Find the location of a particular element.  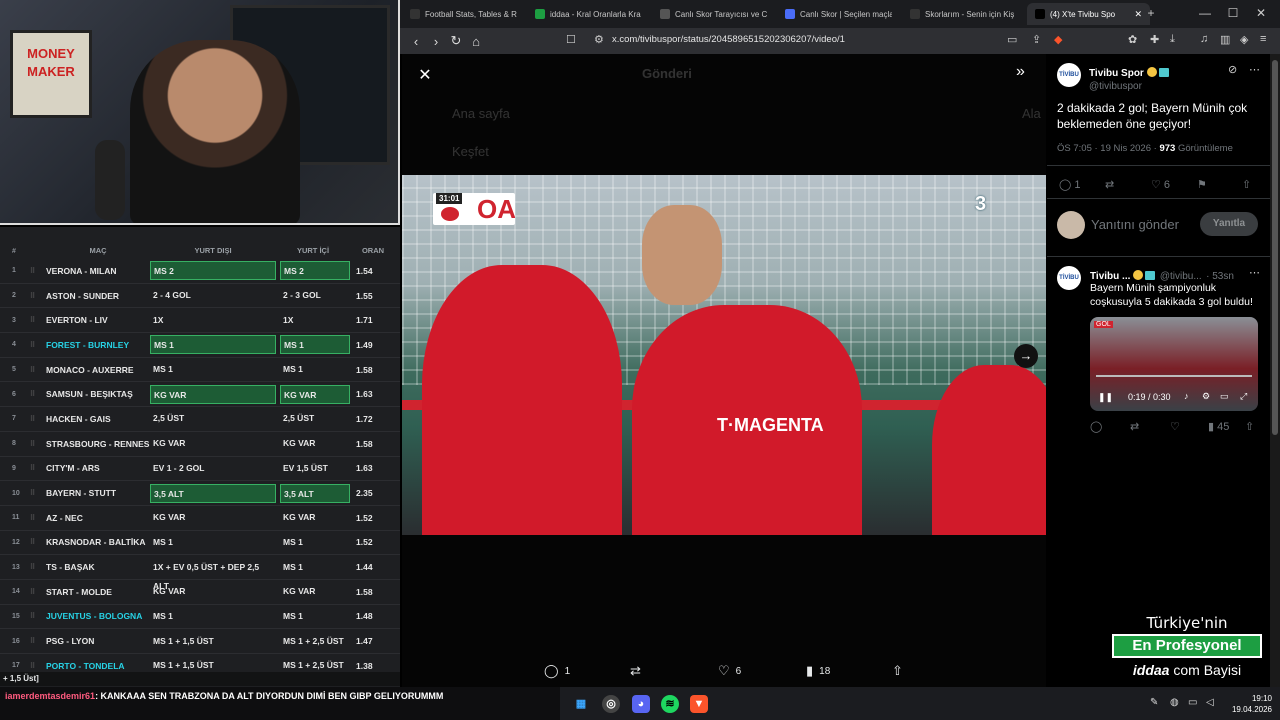

vpn-icon: ◈ is located at coordinates (1244, 39).